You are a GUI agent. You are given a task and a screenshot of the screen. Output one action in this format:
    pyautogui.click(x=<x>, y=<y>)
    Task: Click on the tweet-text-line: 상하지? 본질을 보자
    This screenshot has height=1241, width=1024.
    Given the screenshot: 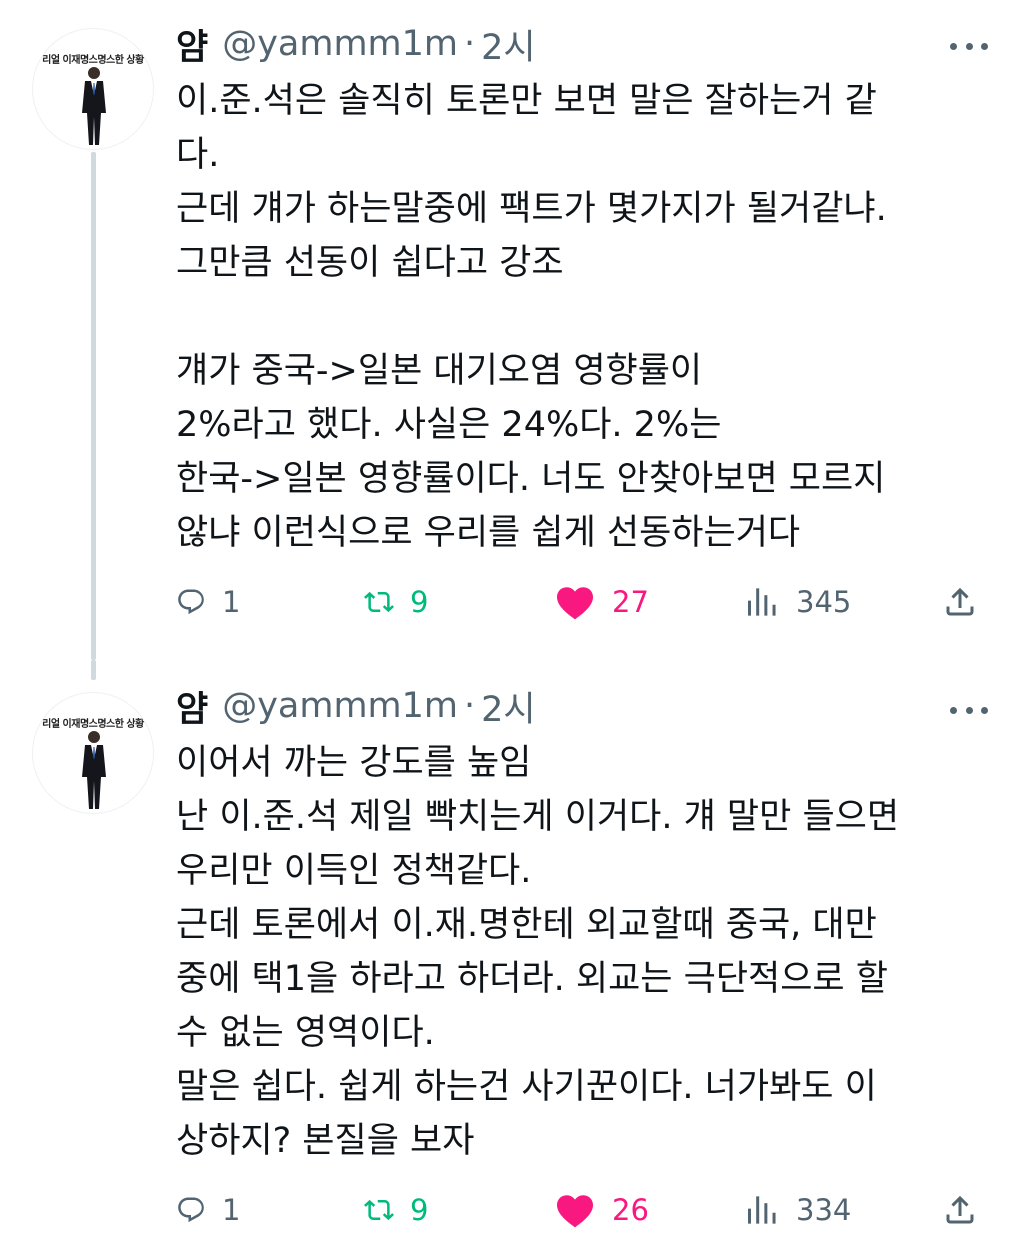 What is the action you would take?
    pyautogui.click(x=325, y=1141)
    